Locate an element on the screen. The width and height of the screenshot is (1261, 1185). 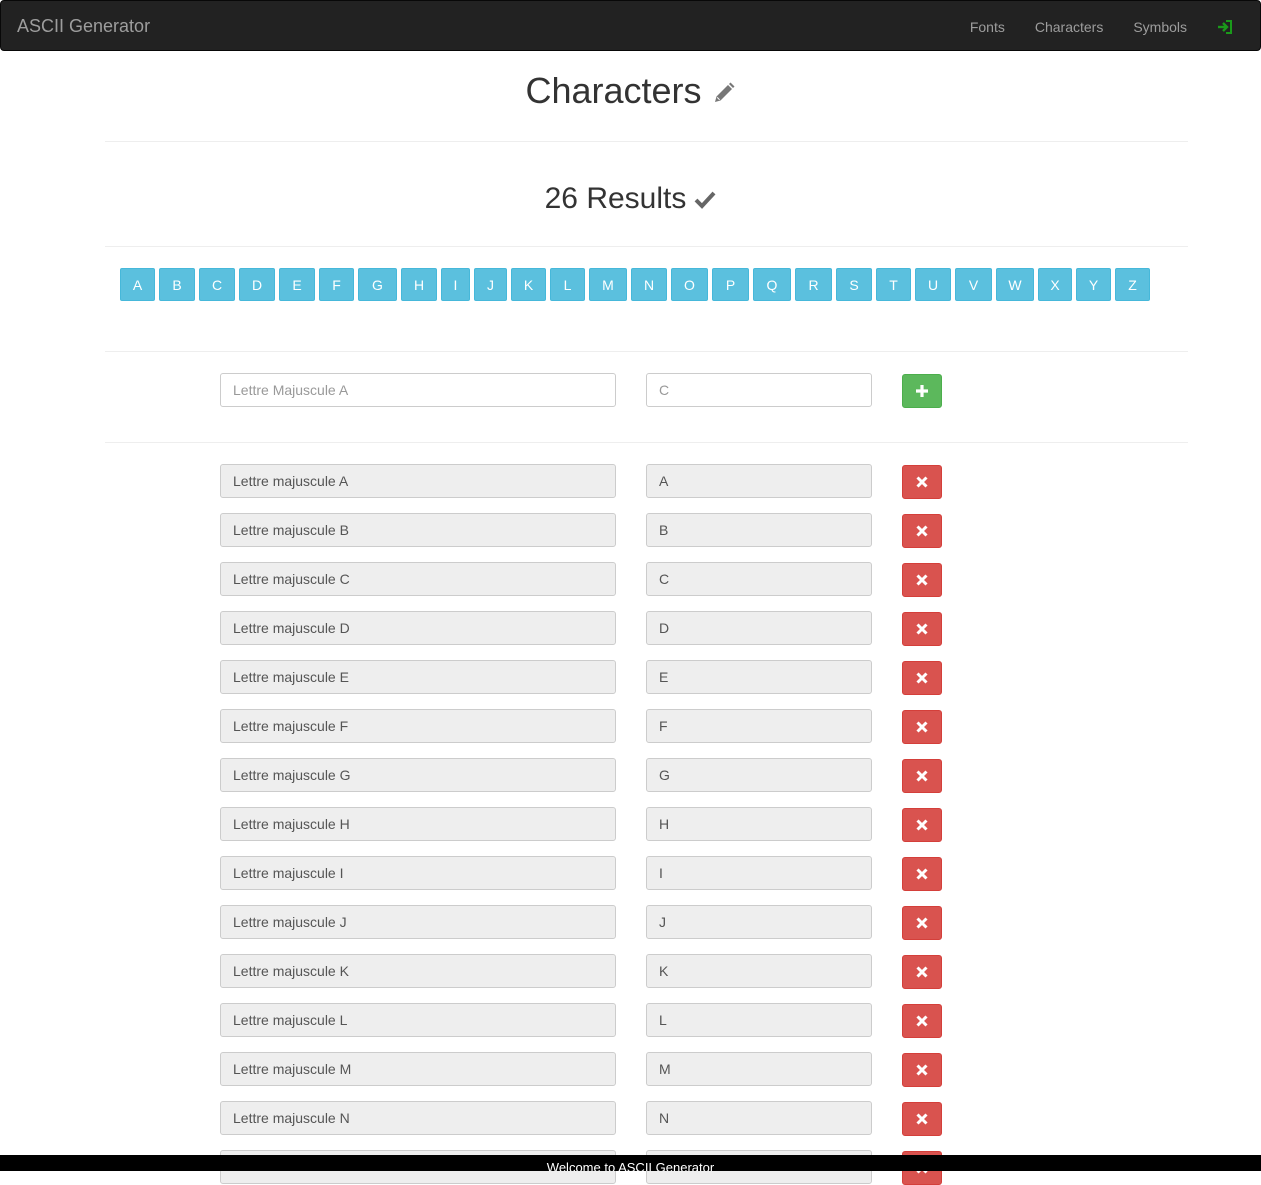
character-name-field: Lettre majuscule G is located at coordinates (418, 775).